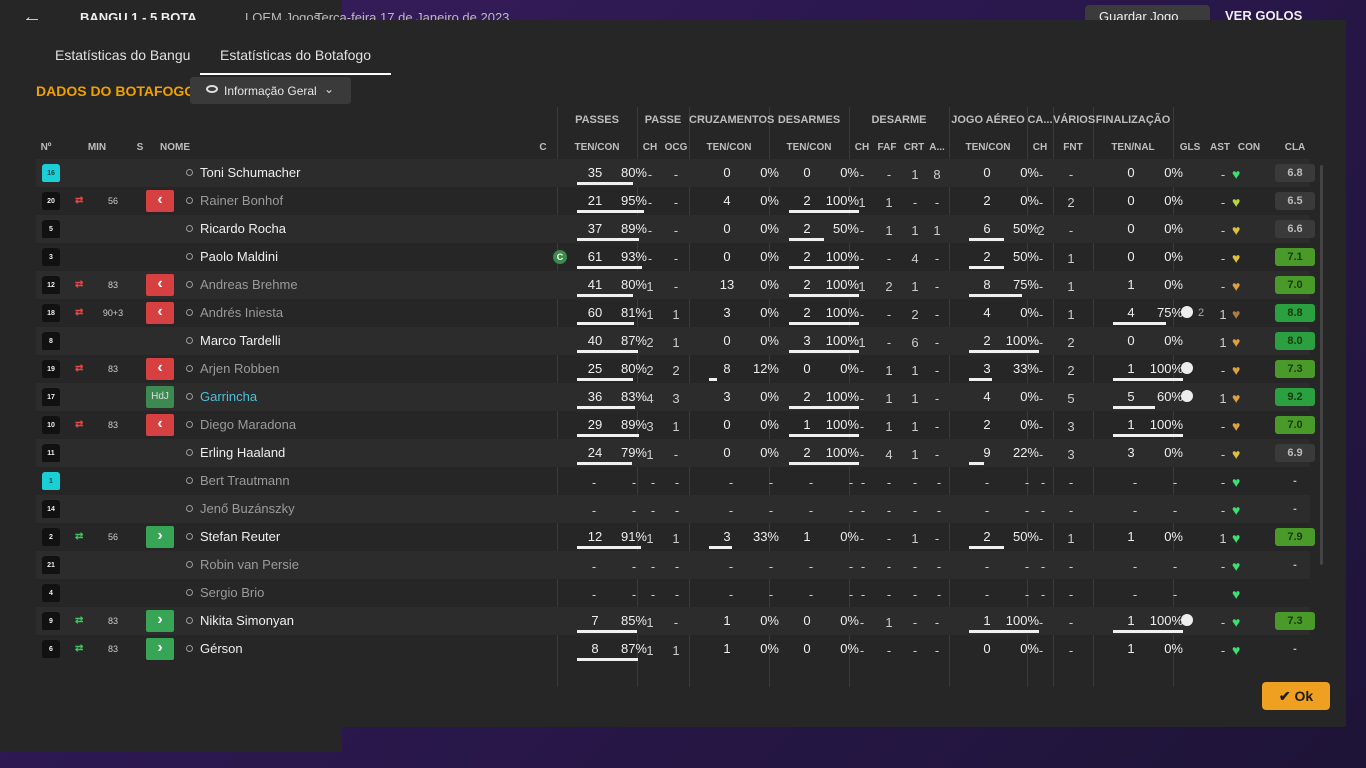 Image resolution: width=1366 pixels, height=768 pixels. I want to click on col-header-dese-ch: CH, so click(862, 147).